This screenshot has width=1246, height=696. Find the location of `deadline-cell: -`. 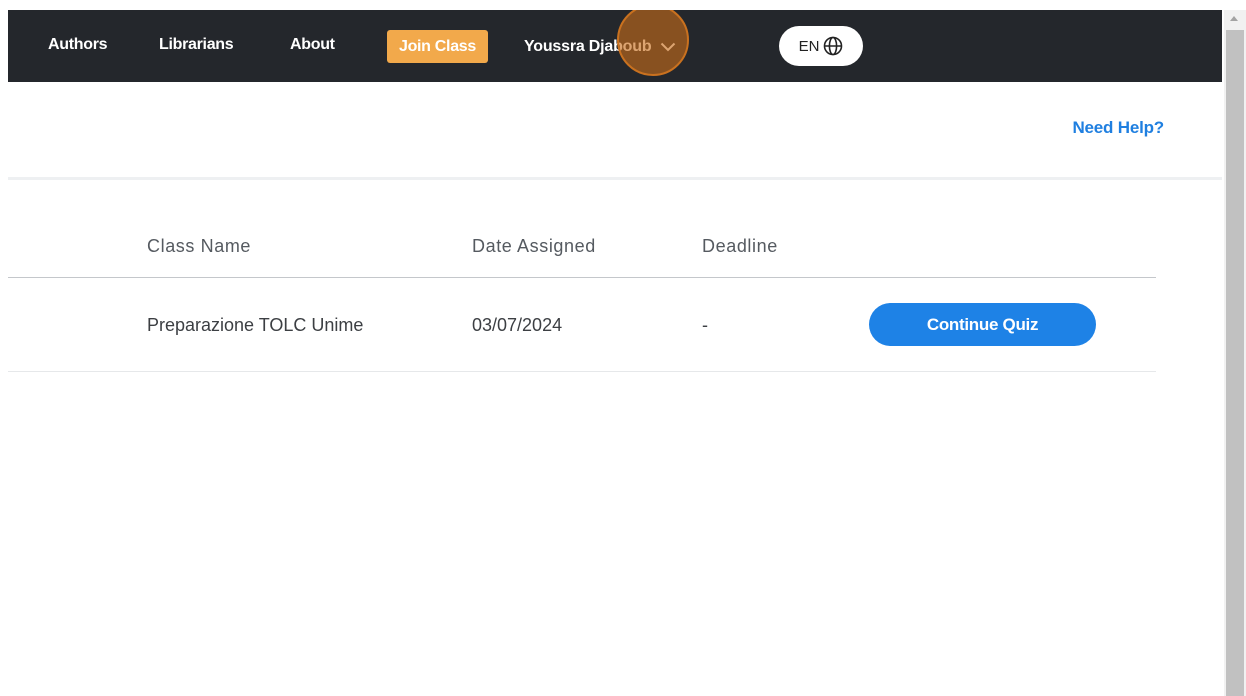

deadline-cell: - is located at coordinates (705, 325).